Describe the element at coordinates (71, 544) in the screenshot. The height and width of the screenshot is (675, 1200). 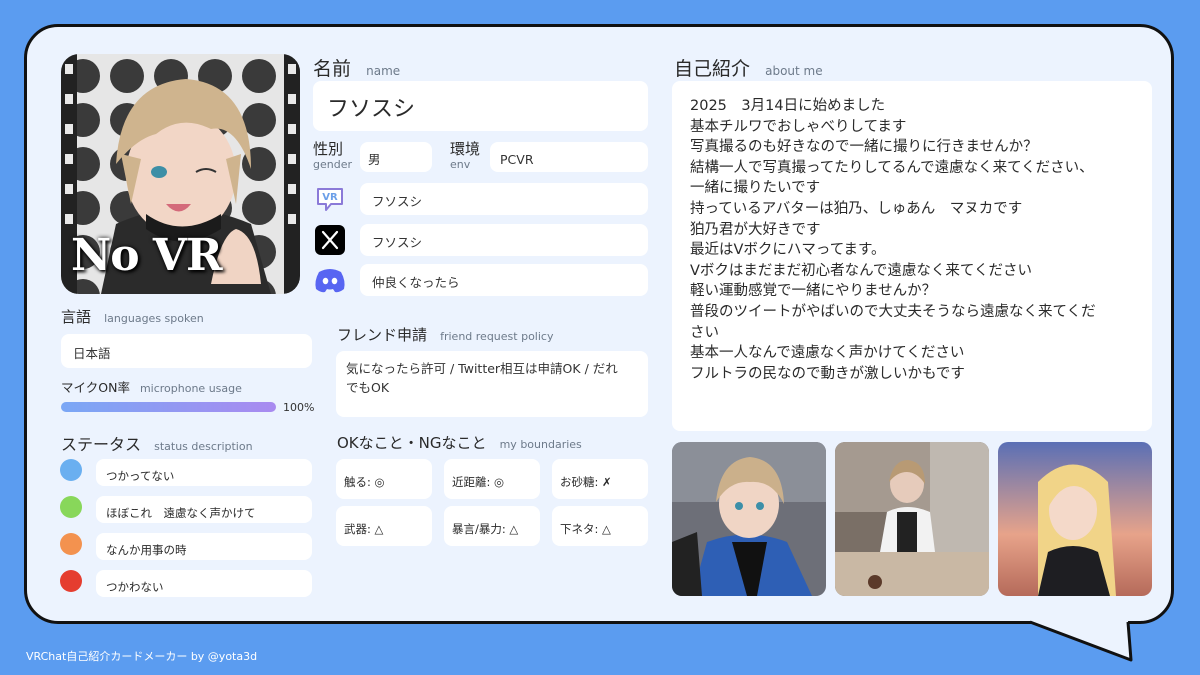
I see `status-dot-orange` at that location.